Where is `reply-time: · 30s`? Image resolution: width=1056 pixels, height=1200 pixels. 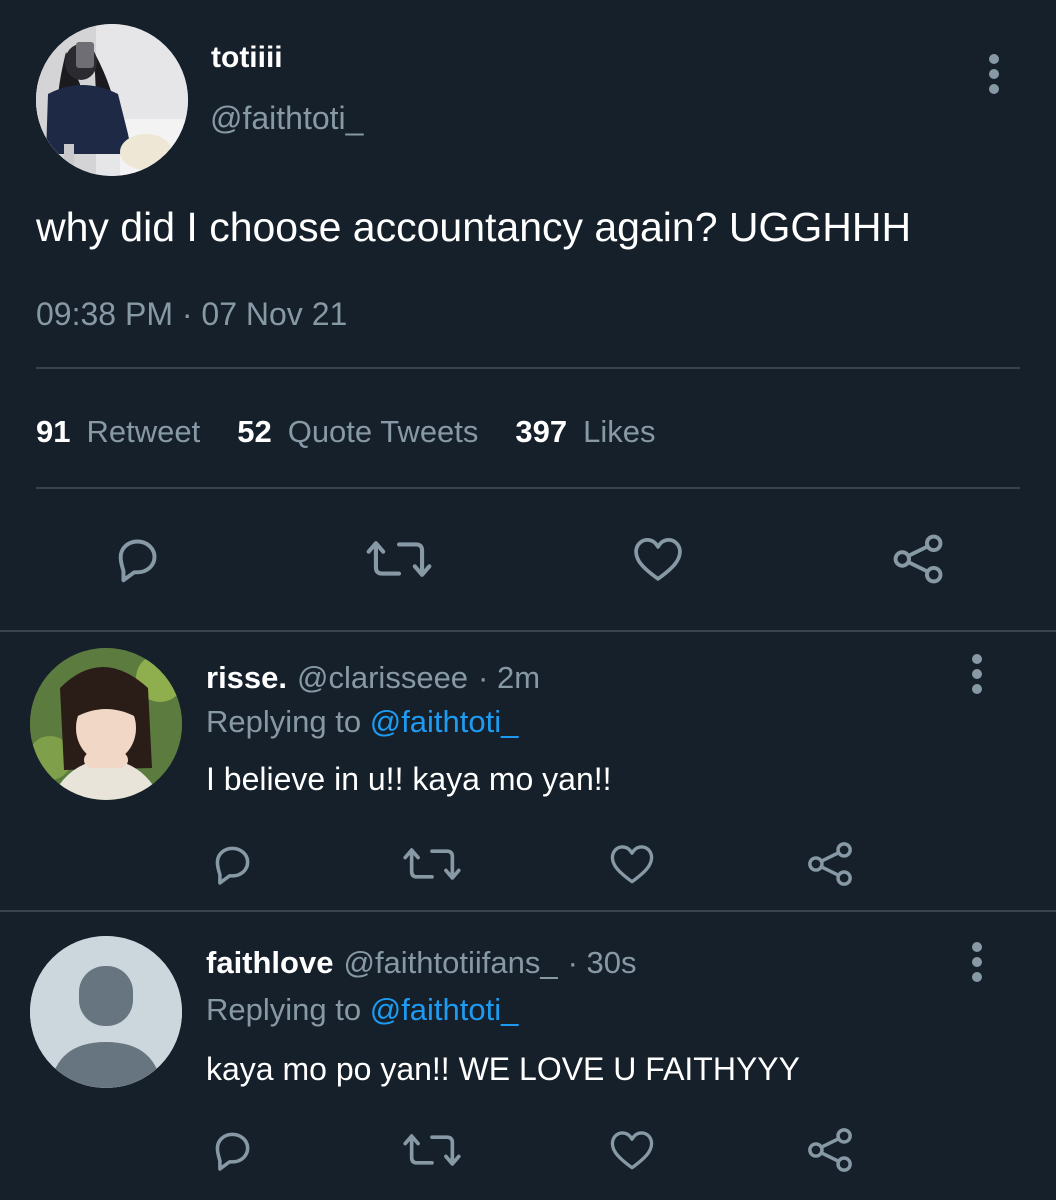
reply-time: · 30s is located at coordinates (602, 963).